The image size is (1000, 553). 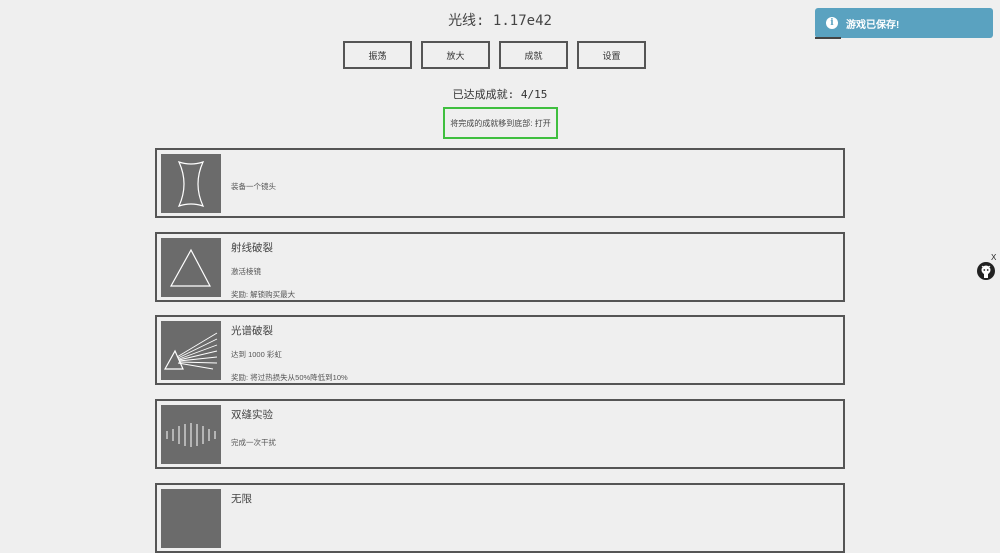 What do you see at coordinates (500, 434) in the screenshot?
I see `achievement-card-double-slit: 双缝实验 完成一次干扰` at bounding box center [500, 434].